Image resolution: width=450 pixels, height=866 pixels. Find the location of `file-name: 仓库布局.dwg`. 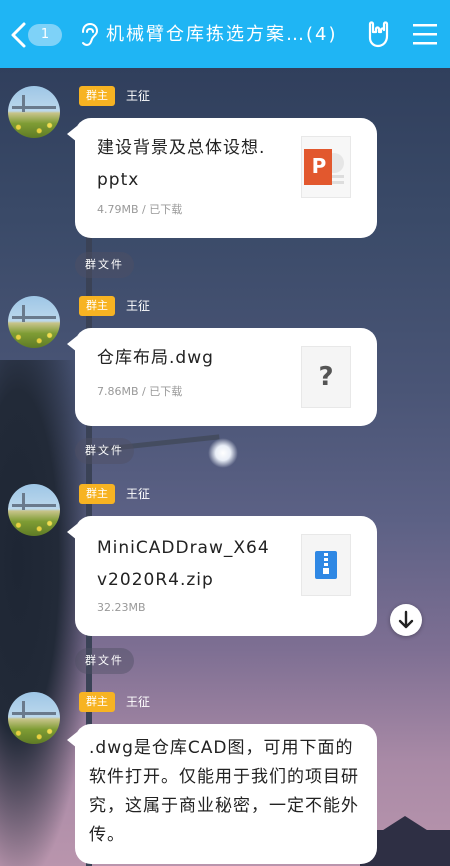

file-name: 仓库布局.dwg is located at coordinates (155, 358).